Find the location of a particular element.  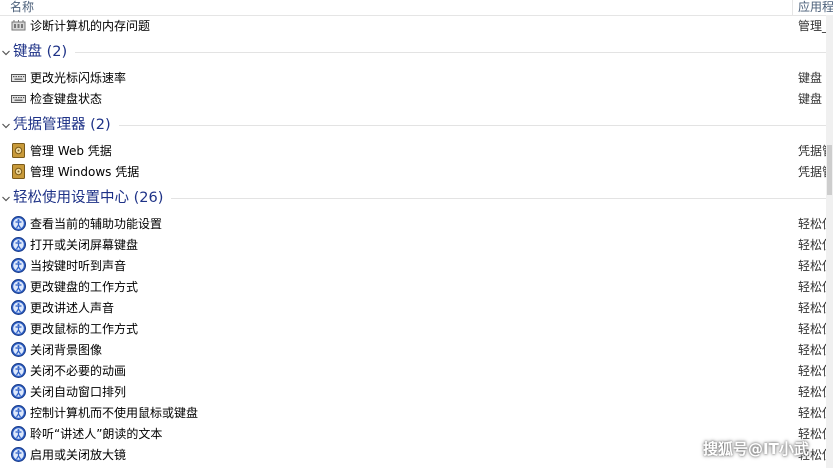

group-header: 键盘 (2) is located at coordinates (413, 51).